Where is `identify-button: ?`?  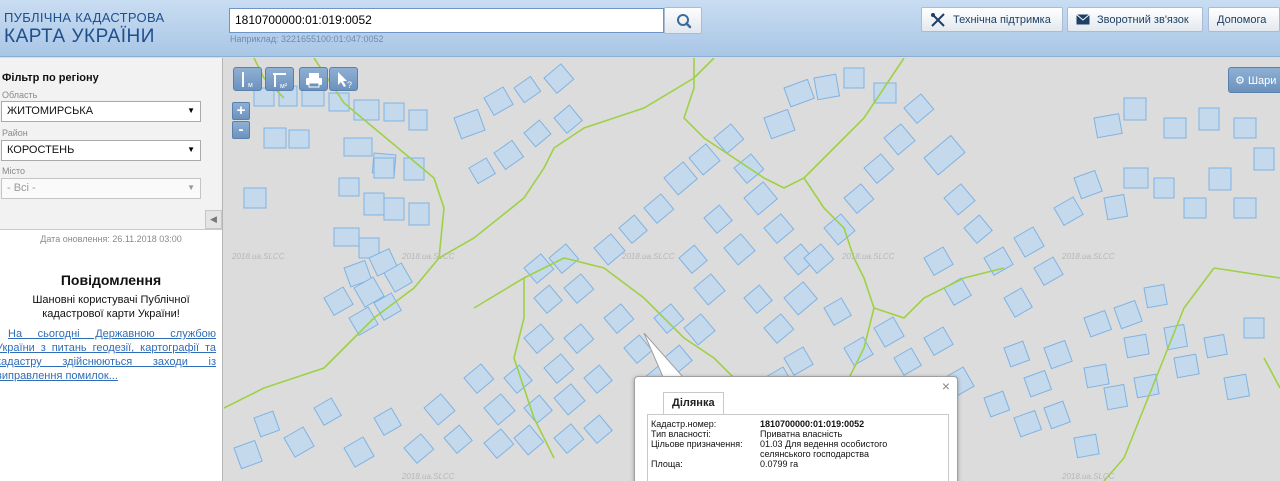
identify-button: ? is located at coordinates (343, 79).